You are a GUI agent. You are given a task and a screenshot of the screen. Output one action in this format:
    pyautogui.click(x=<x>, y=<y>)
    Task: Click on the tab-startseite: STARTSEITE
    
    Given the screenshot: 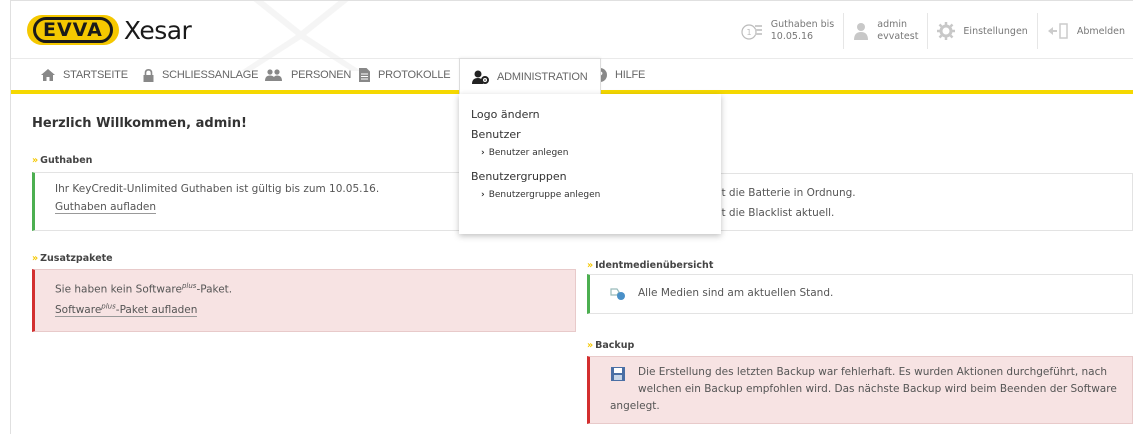 What is the action you would take?
    pyautogui.click(x=84, y=75)
    